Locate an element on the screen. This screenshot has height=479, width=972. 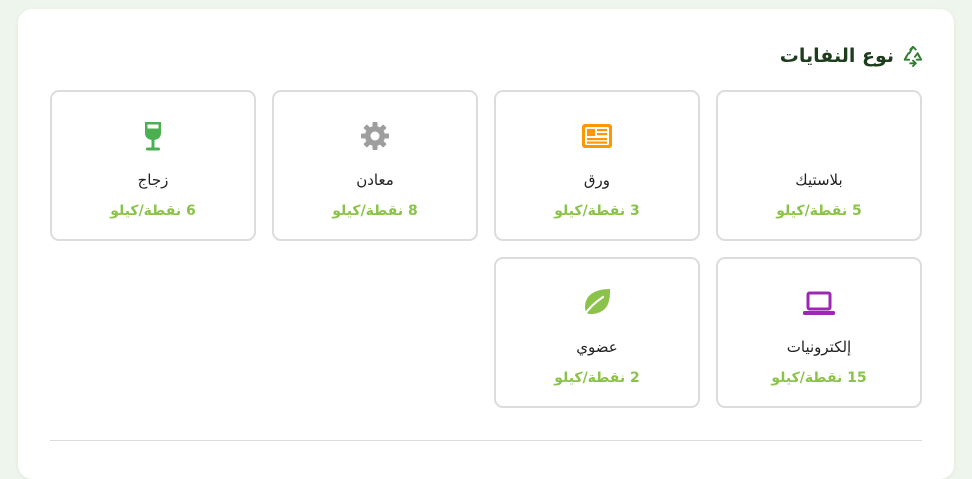
waste-type-metals: معادن 8 نقطة/كيلو is located at coordinates (375, 165).